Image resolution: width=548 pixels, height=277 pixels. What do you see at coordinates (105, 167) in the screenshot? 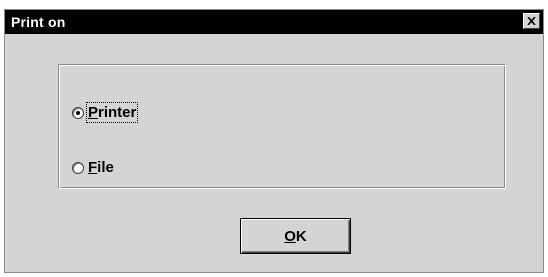
I see `file-label-rest: ile` at bounding box center [105, 167].